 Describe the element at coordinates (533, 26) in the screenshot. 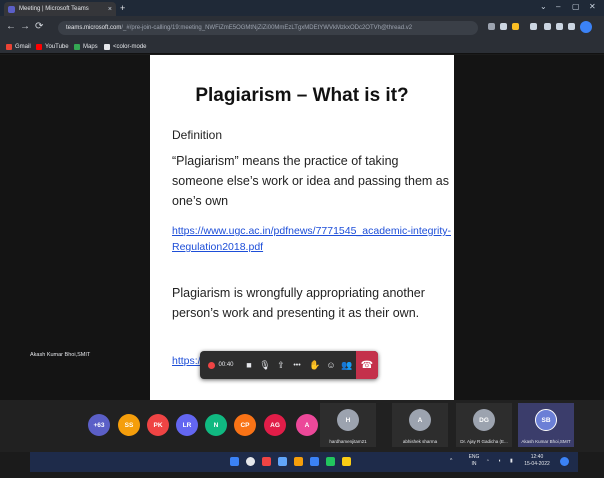

I see `puzzle-icon` at that location.